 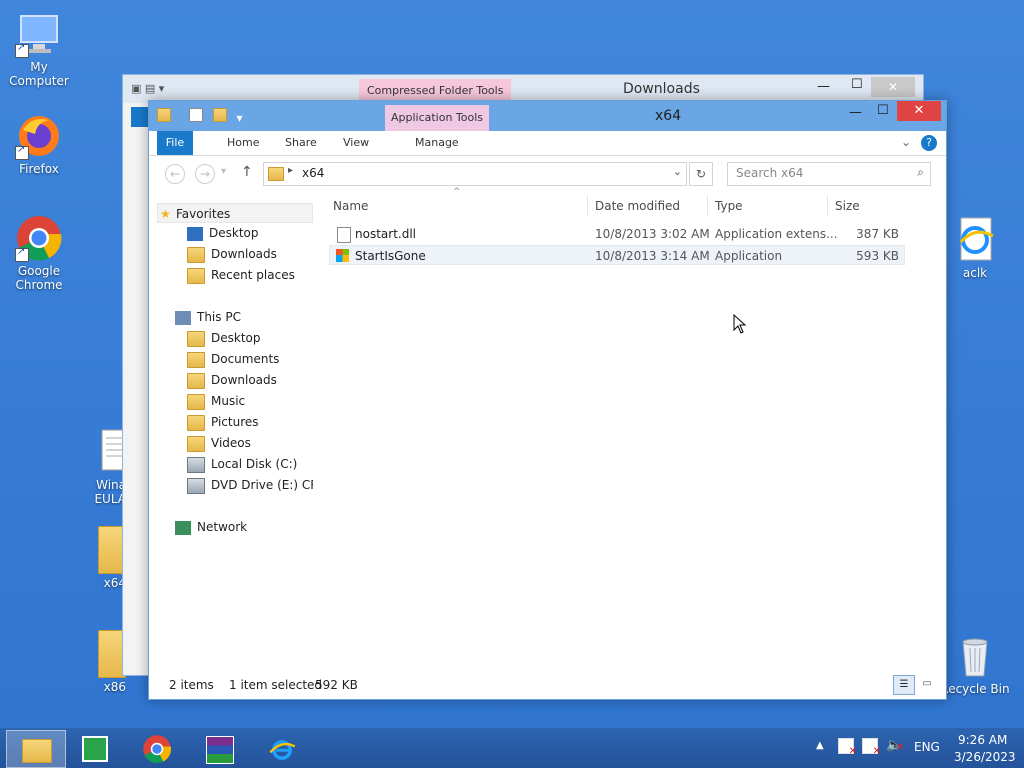 I want to click on sort-arrow-icon: ^, so click(x=457, y=192).